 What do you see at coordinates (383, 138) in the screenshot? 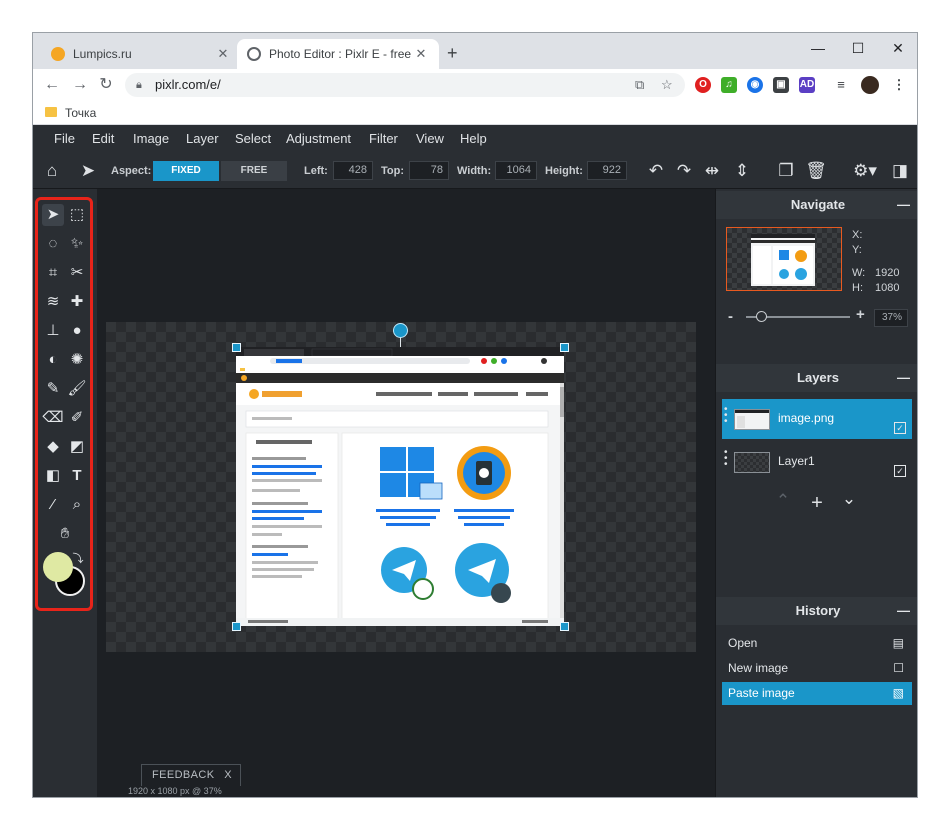
I see `menu-filter: Filter` at bounding box center [383, 138].